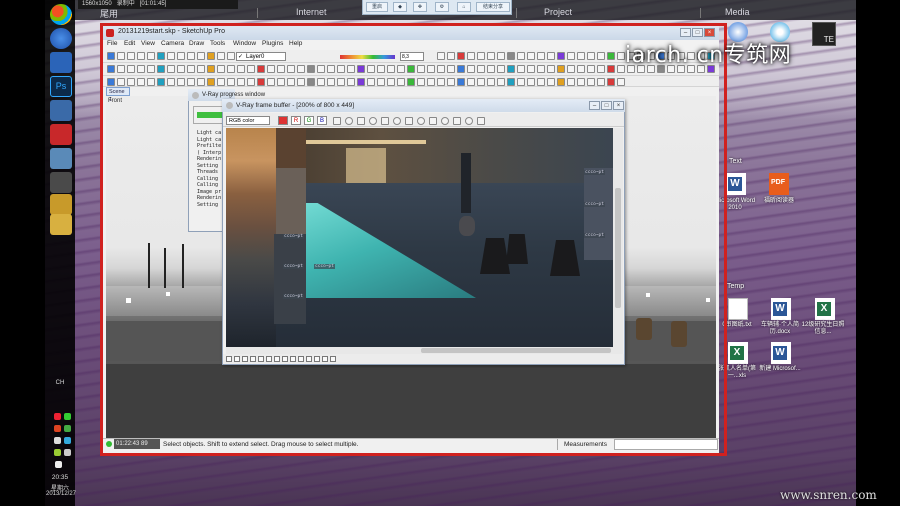 The height and width of the screenshot is (506, 900). What do you see at coordinates (57, 416) in the screenshot?
I see `tray-shield-icon` at bounding box center [57, 416].